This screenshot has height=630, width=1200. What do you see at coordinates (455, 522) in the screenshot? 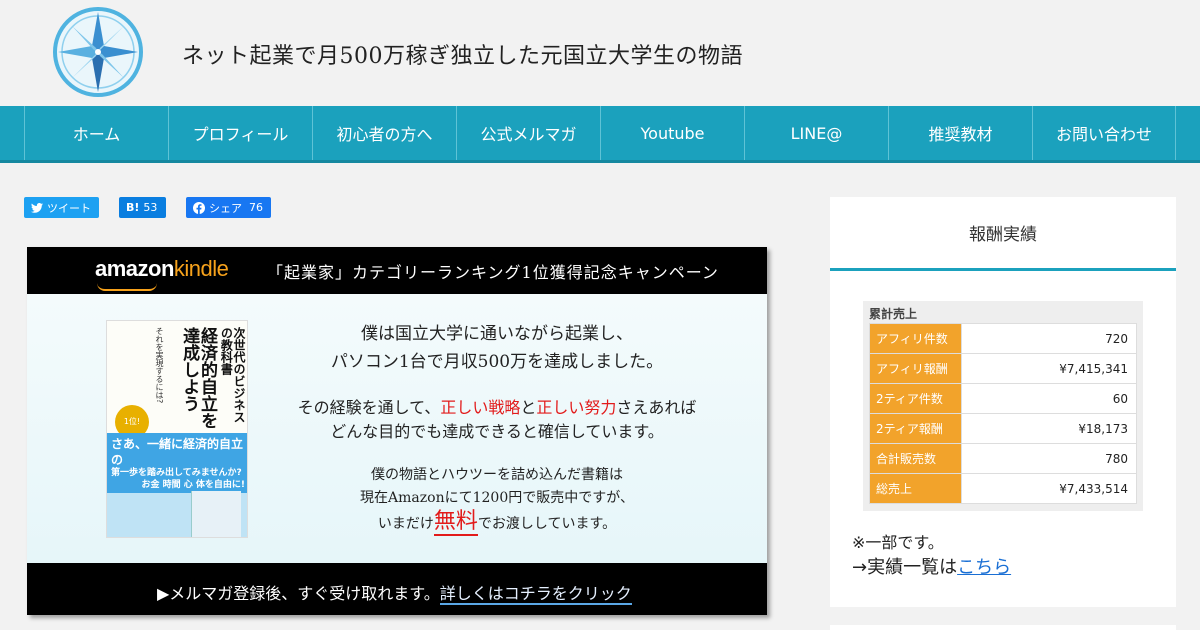
I see `banner-free-text: 無料` at bounding box center [455, 522].